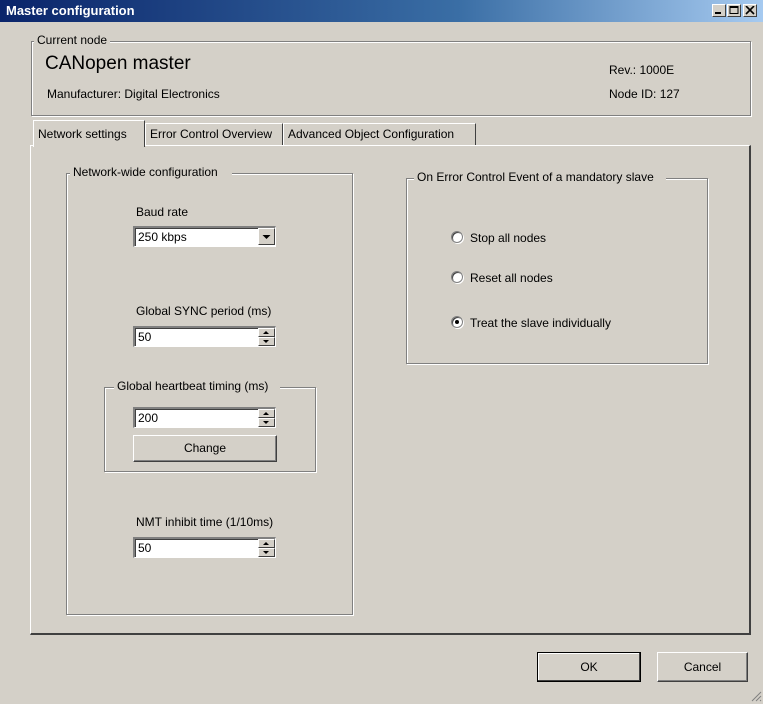 Image resolution: width=763 pixels, height=704 pixels. I want to click on minimize-button, so click(719, 10).